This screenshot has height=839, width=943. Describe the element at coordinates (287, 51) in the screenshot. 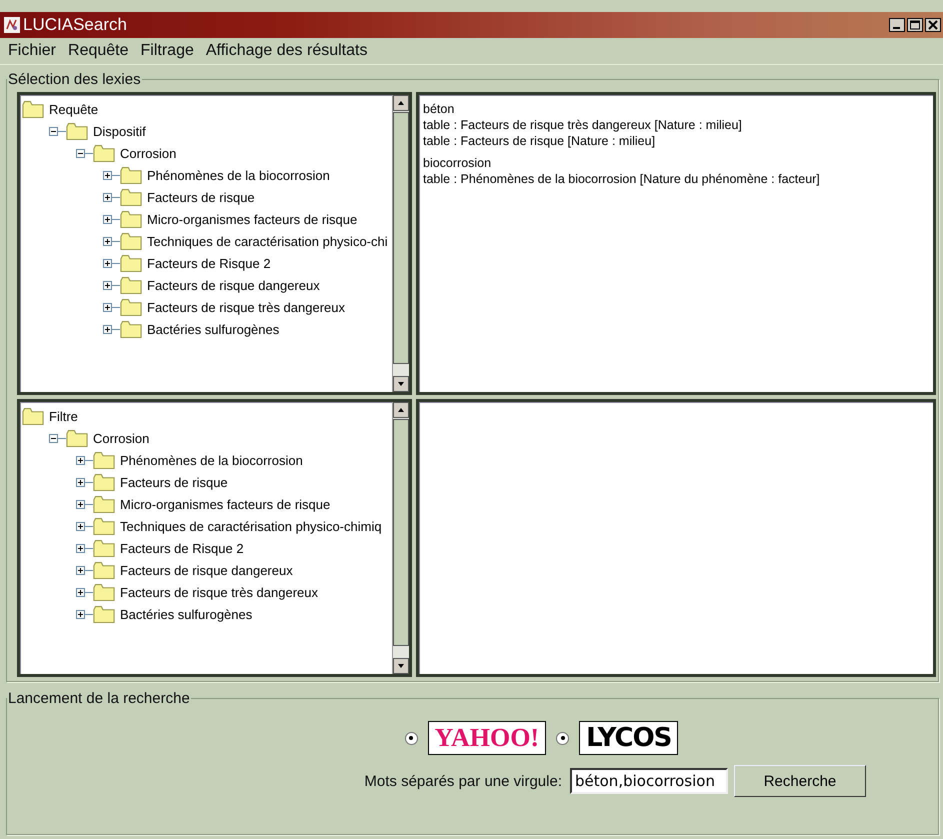

I see `menu-item: Affichage des résultats` at that location.